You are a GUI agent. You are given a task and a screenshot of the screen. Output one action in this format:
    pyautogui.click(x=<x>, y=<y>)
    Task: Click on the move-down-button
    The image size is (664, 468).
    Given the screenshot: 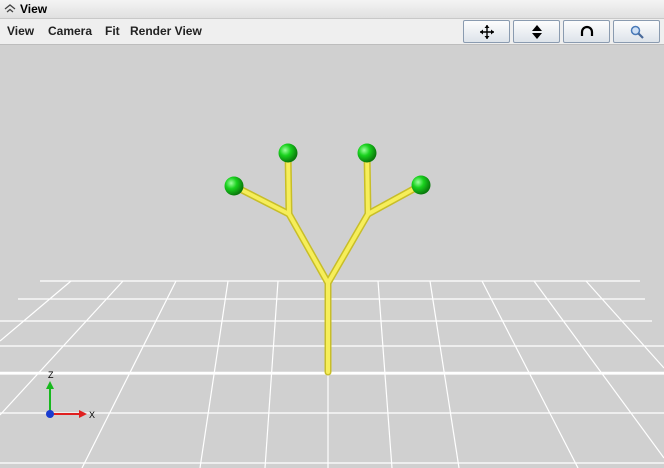 What is the action you would take?
    pyautogui.click(x=536, y=31)
    